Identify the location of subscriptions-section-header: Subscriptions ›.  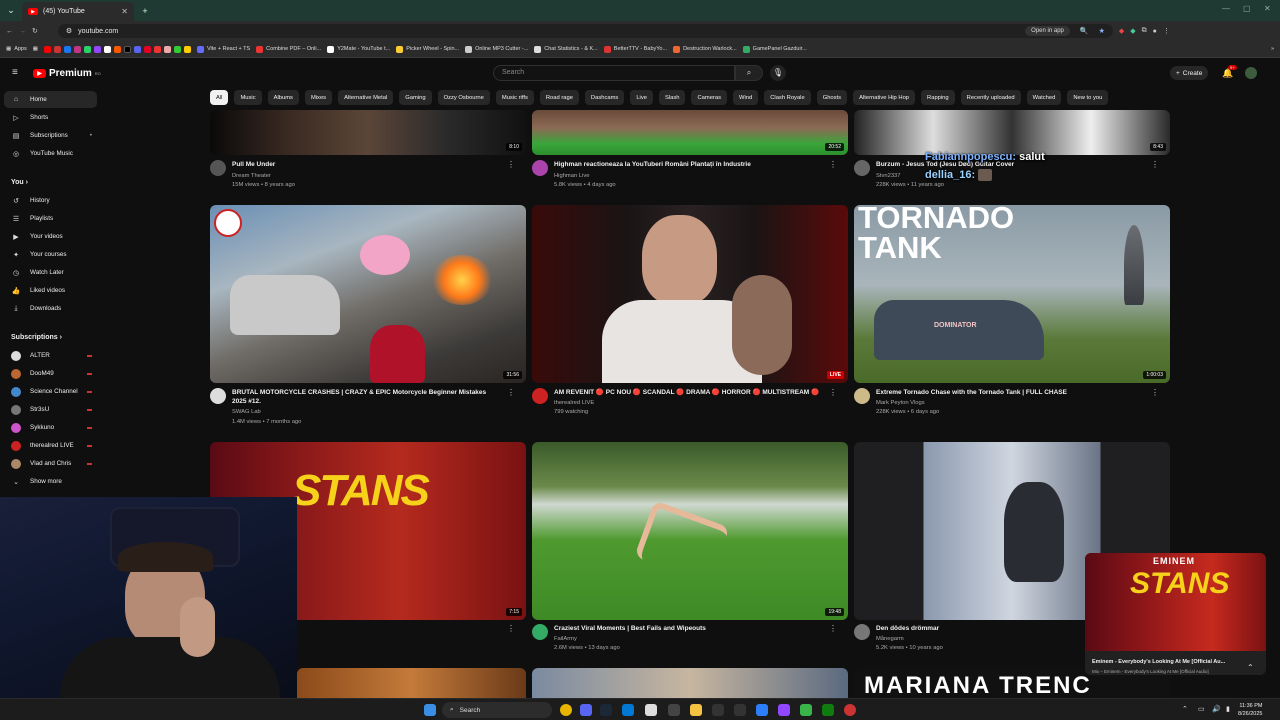
(36, 337).